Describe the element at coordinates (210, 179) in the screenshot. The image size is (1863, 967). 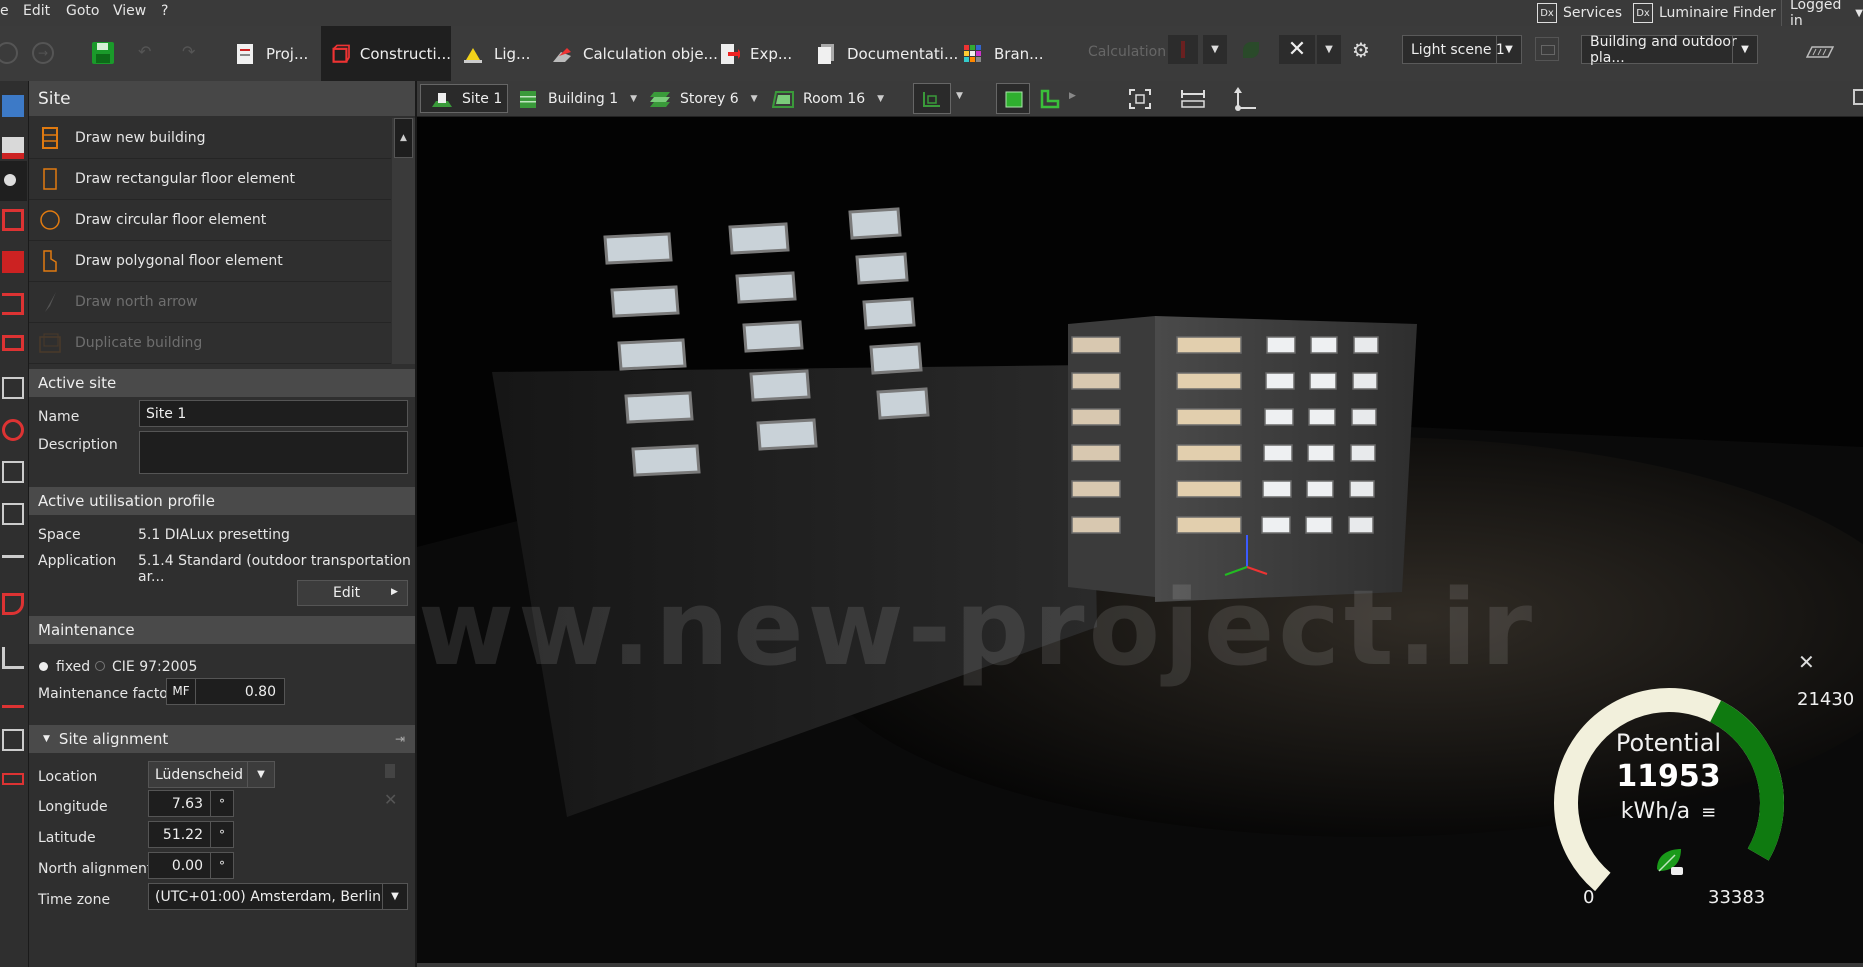
I see `draw-rectangular-floor-action: Draw rectangular floor element` at that location.